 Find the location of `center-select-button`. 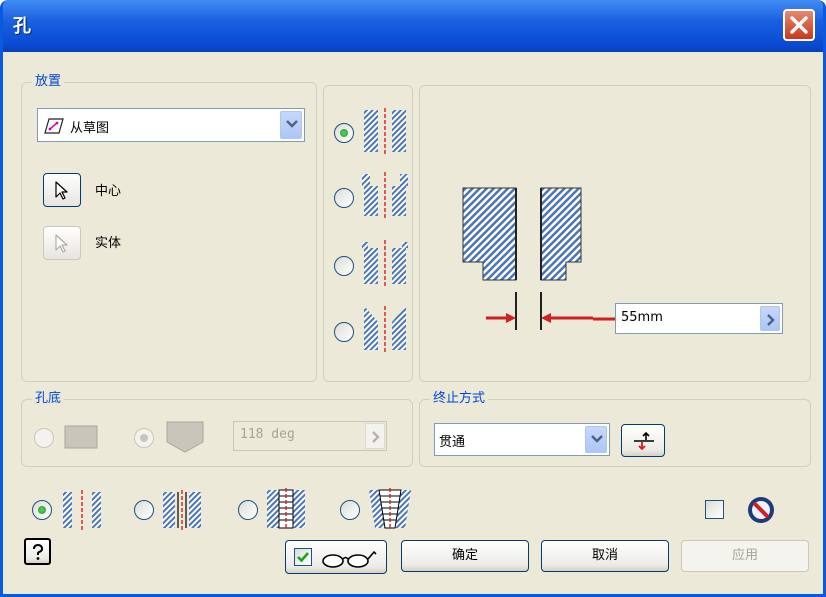

center-select-button is located at coordinates (62, 190).